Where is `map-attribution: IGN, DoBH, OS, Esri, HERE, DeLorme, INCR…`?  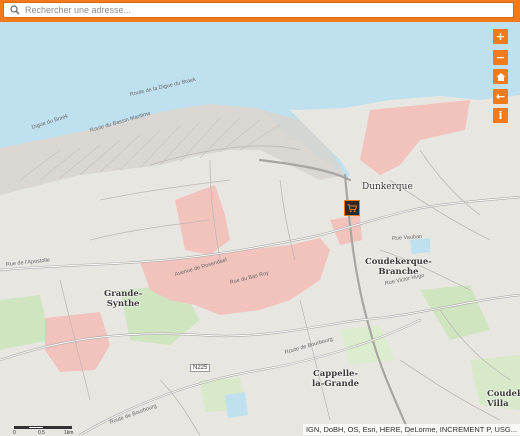 map-attribution: IGN, DoBH, OS, Esri, HERE, DeLorme, INCR… is located at coordinates (411, 429).